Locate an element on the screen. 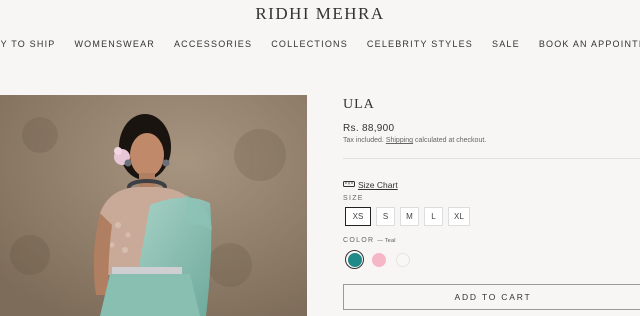 The height and width of the screenshot is (316, 640). swatch-ivory is located at coordinates (402, 259).